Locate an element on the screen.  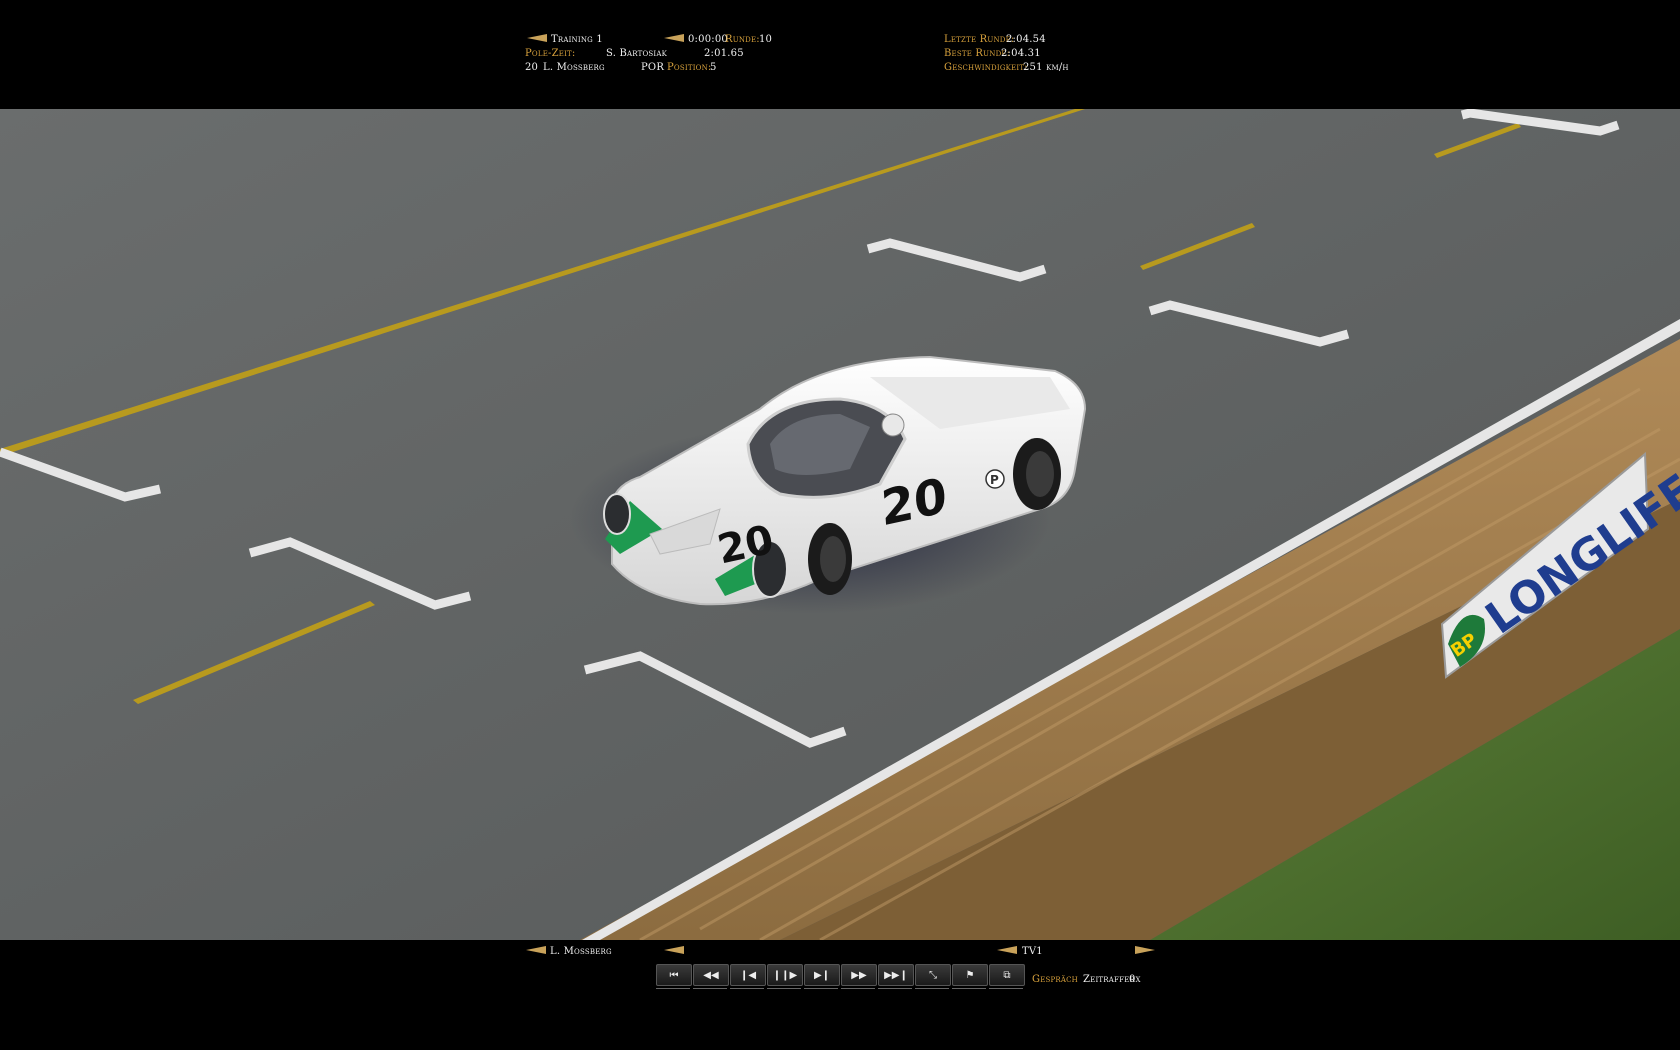
prev-driver-button is located at coordinates (536, 951).